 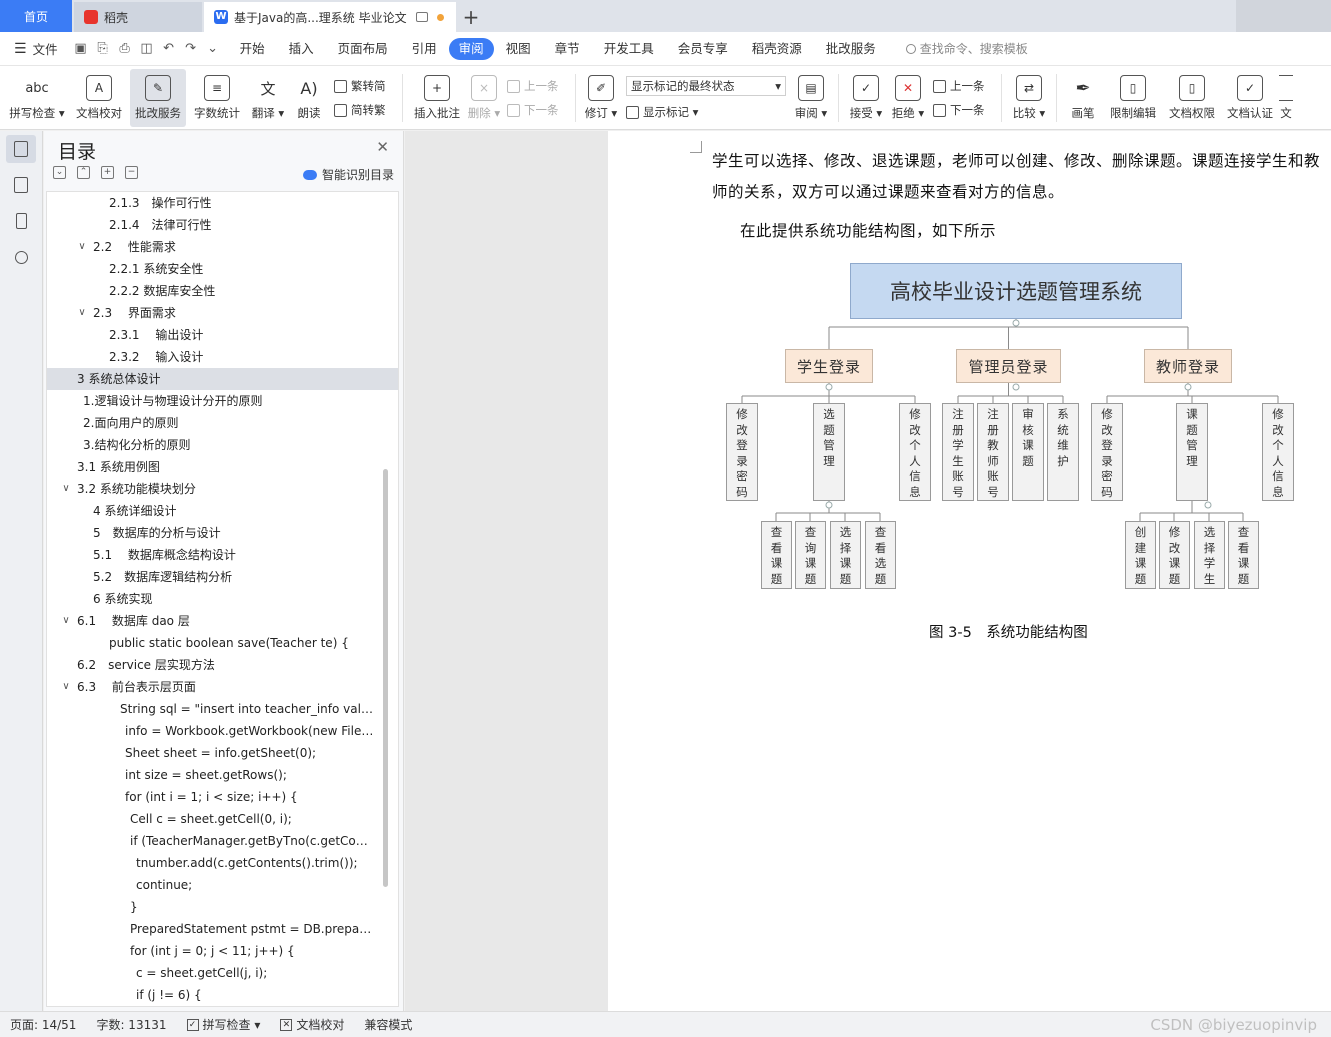 What do you see at coordinates (191, 48) in the screenshot?
I see `redo-icon: ↷` at bounding box center [191, 48].